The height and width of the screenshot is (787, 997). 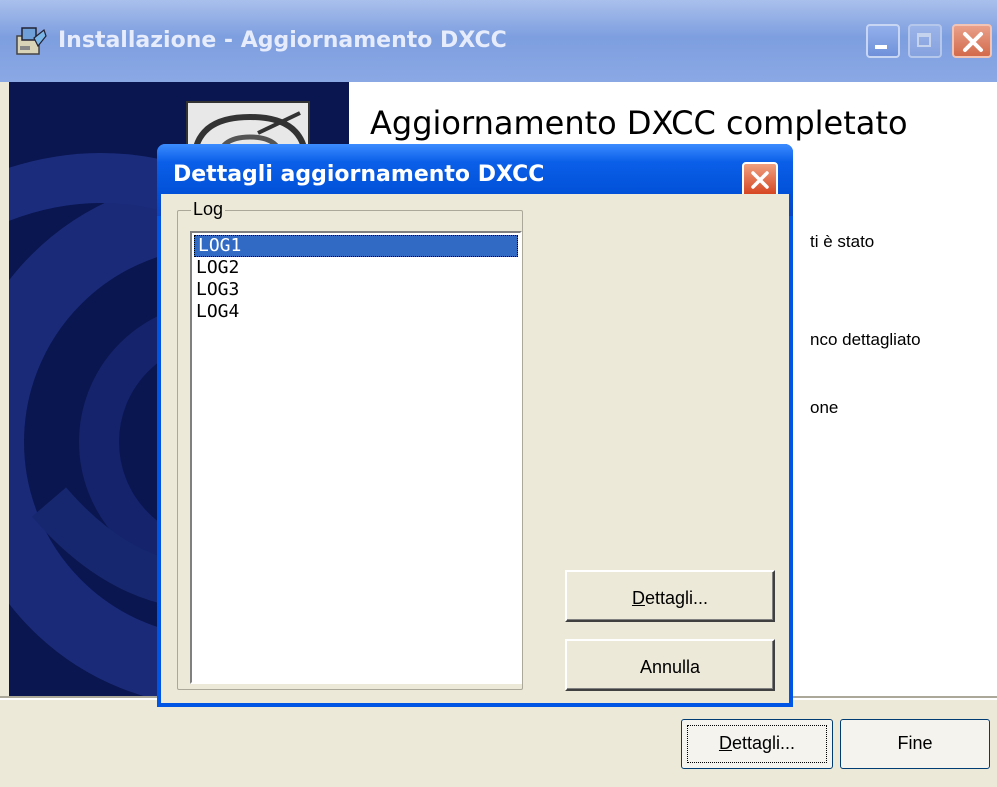 What do you see at coordinates (883, 41) in the screenshot?
I see `minimize-button` at bounding box center [883, 41].